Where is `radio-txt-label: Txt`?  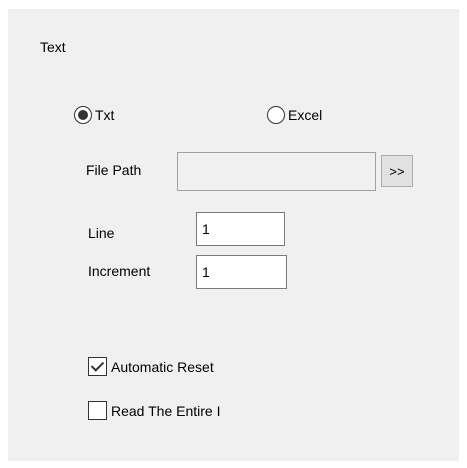 radio-txt-label: Txt is located at coordinates (105, 115).